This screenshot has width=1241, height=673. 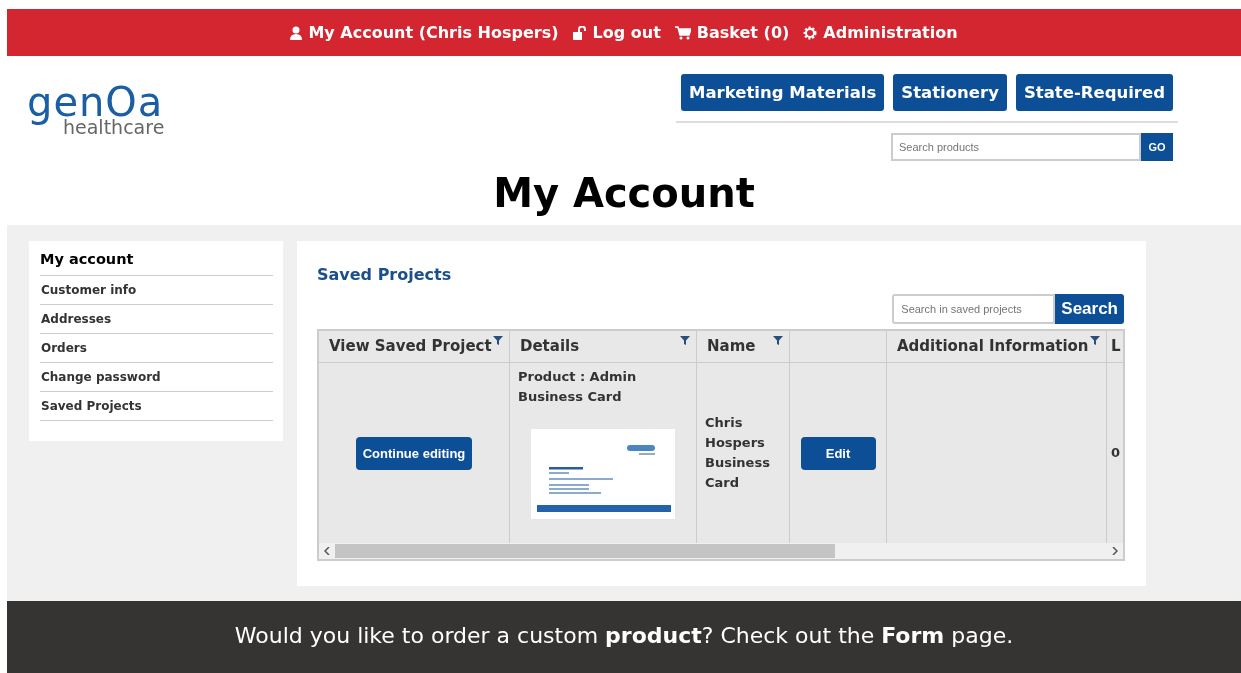 What do you see at coordinates (1089, 309) in the screenshot?
I see `search-button: Search` at bounding box center [1089, 309].